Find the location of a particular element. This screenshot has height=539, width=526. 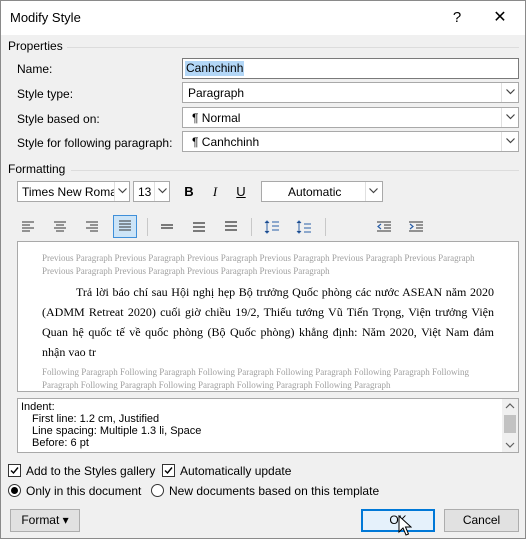

auto-update-label: Automatically update is located at coordinates (235, 471).